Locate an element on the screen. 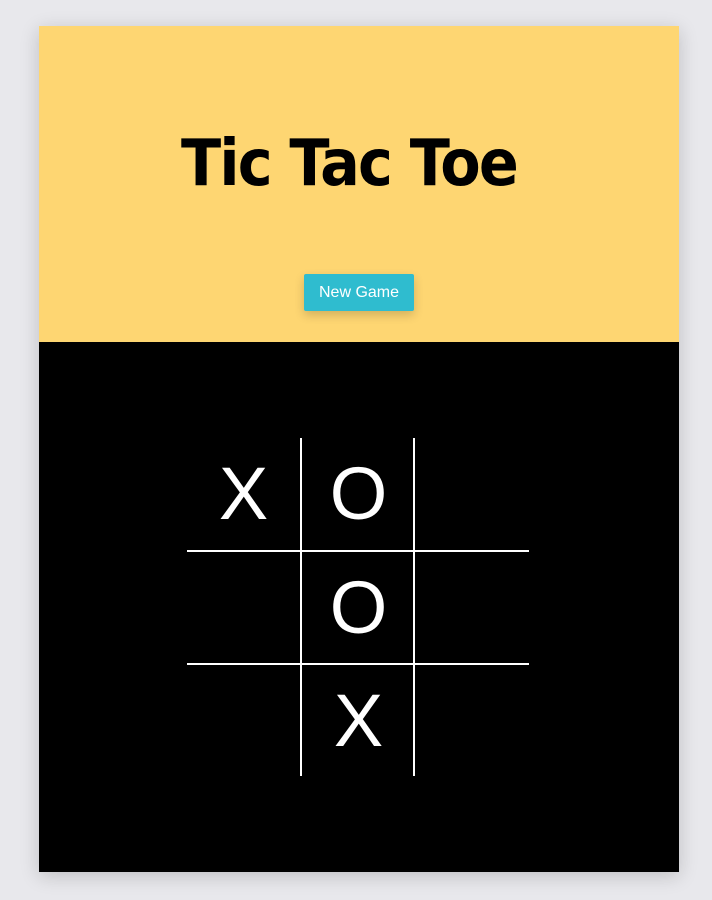  board-cell-2: O is located at coordinates (358, 494).